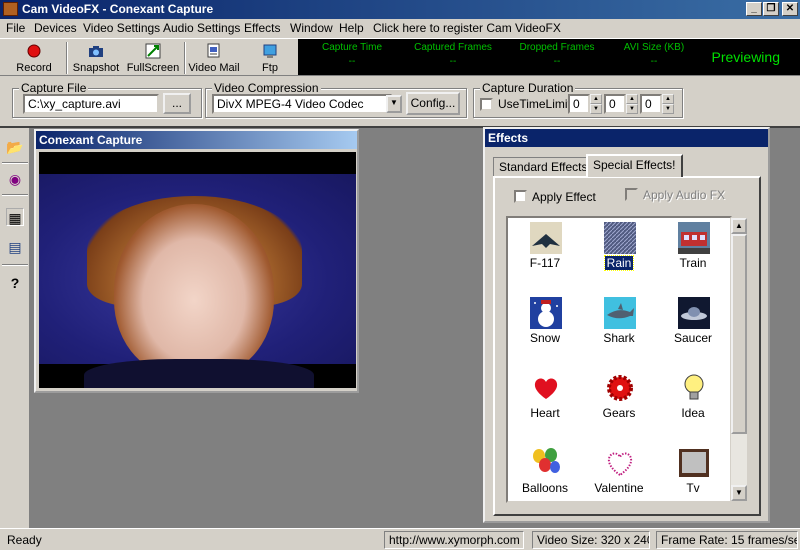 Image resolution: width=800 pixels, height=550 pixels. Describe the element at coordinates (739, 334) in the screenshot. I see `scroll-thumb` at that location.